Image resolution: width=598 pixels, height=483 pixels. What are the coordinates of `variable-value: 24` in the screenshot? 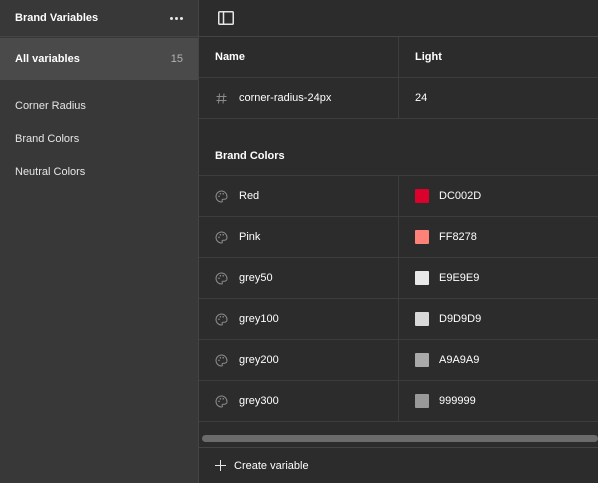 It's located at (421, 98).